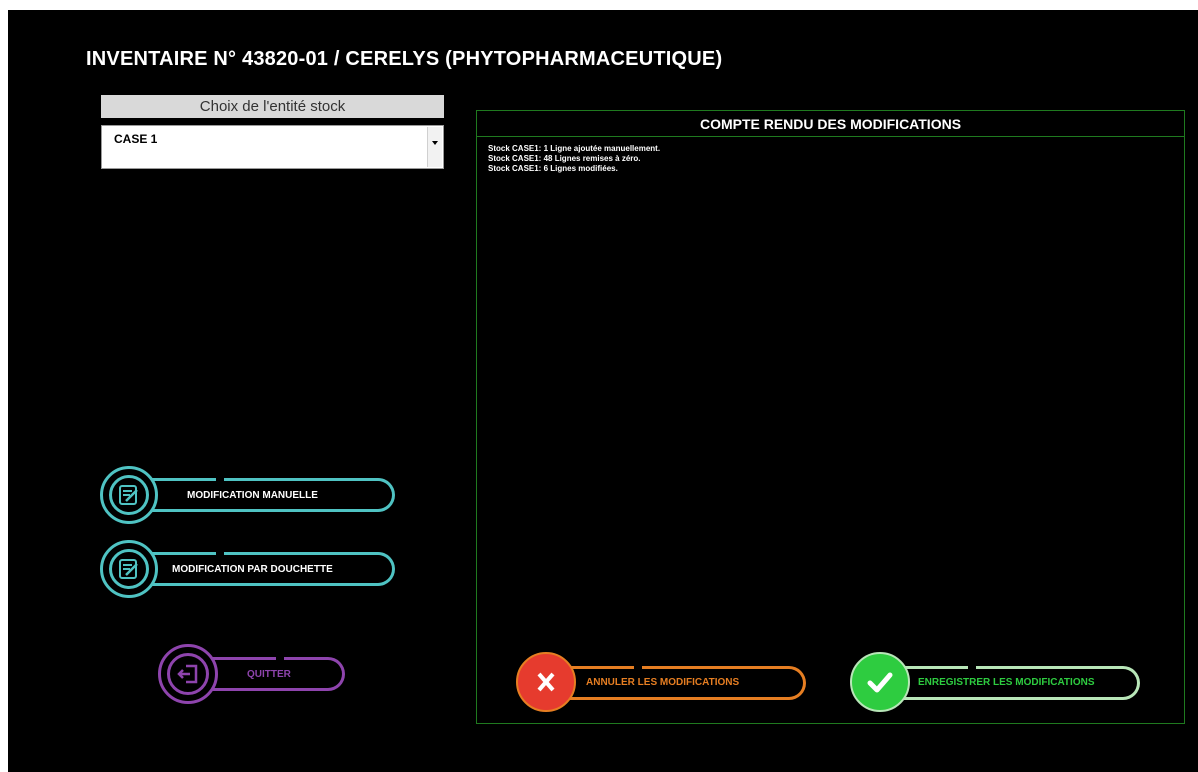  Describe the element at coordinates (136, 139) in the screenshot. I see `entity-select-value: CASE 1` at that location.